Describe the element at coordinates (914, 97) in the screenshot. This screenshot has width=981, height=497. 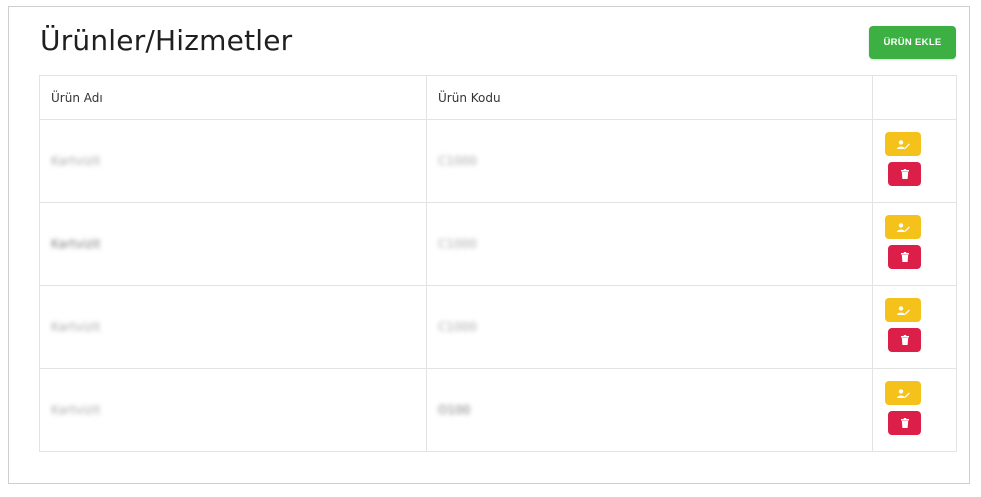
I see `column-header-actions` at that location.